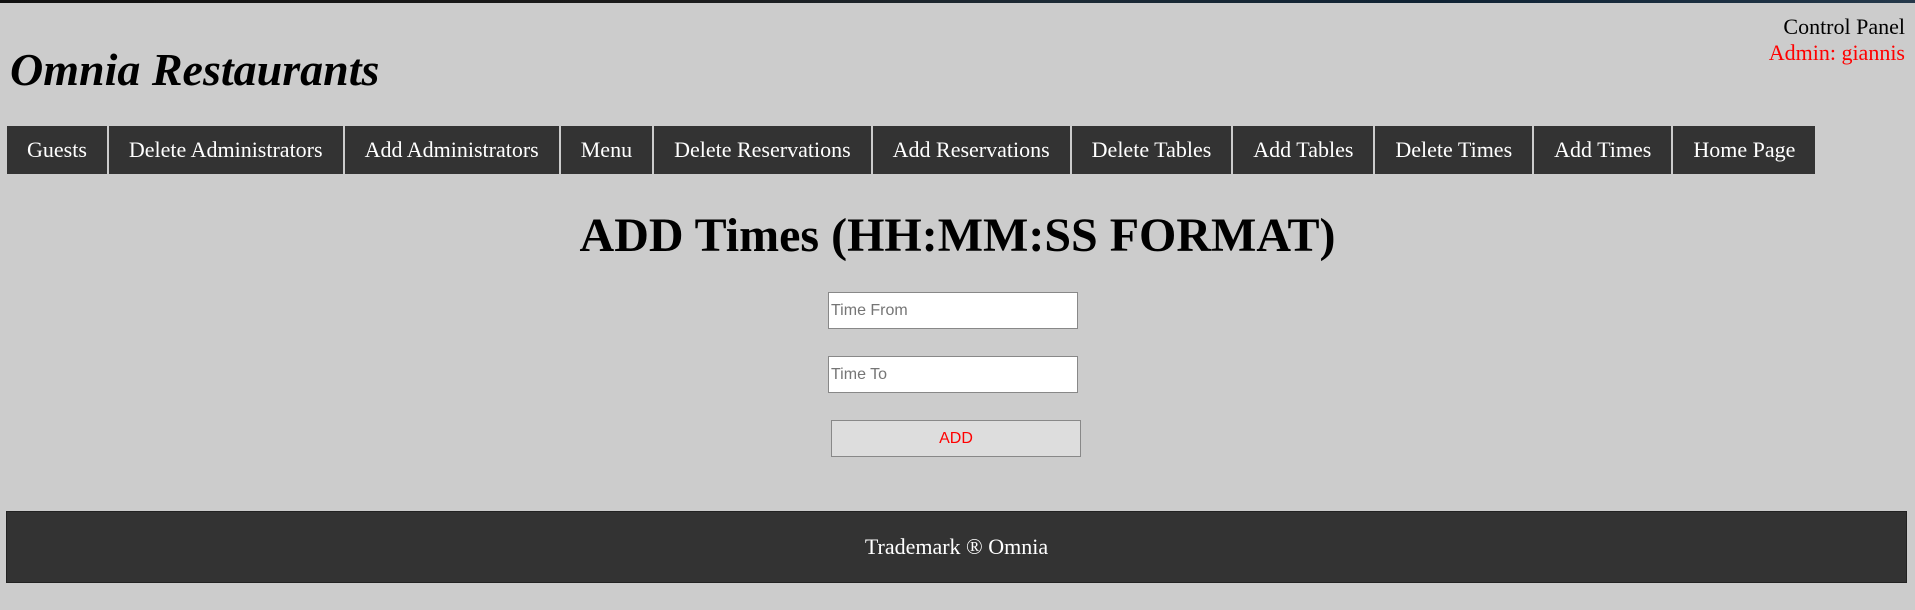  Describe the element at coordinates (1455, 150) in the screenshot. I see `nav-item-delete-times: Delete Times` at that location.